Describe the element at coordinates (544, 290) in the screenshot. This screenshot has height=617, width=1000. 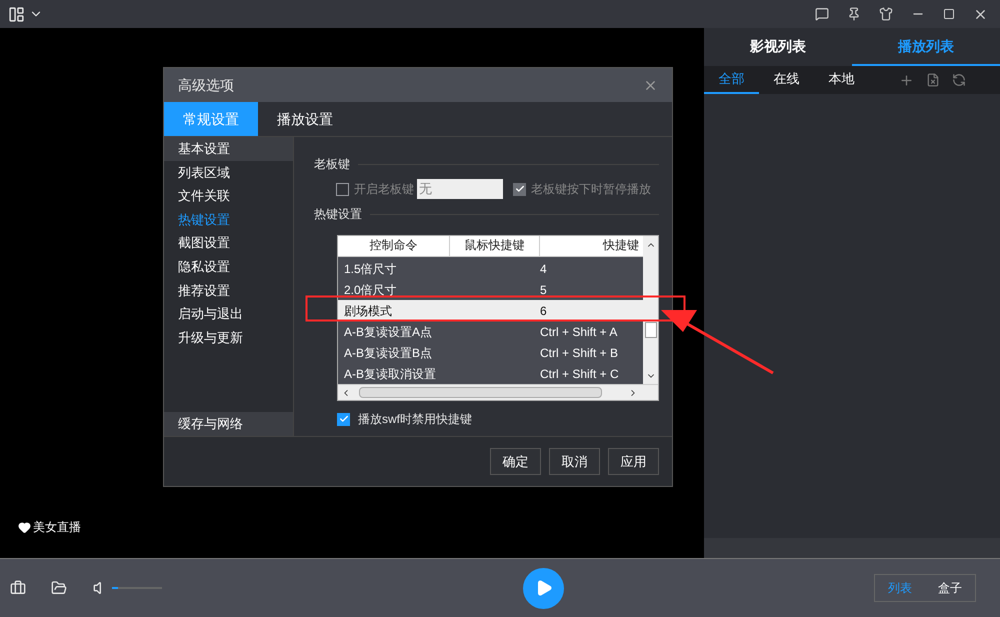
I see `table-cell-text: 5` at that location.